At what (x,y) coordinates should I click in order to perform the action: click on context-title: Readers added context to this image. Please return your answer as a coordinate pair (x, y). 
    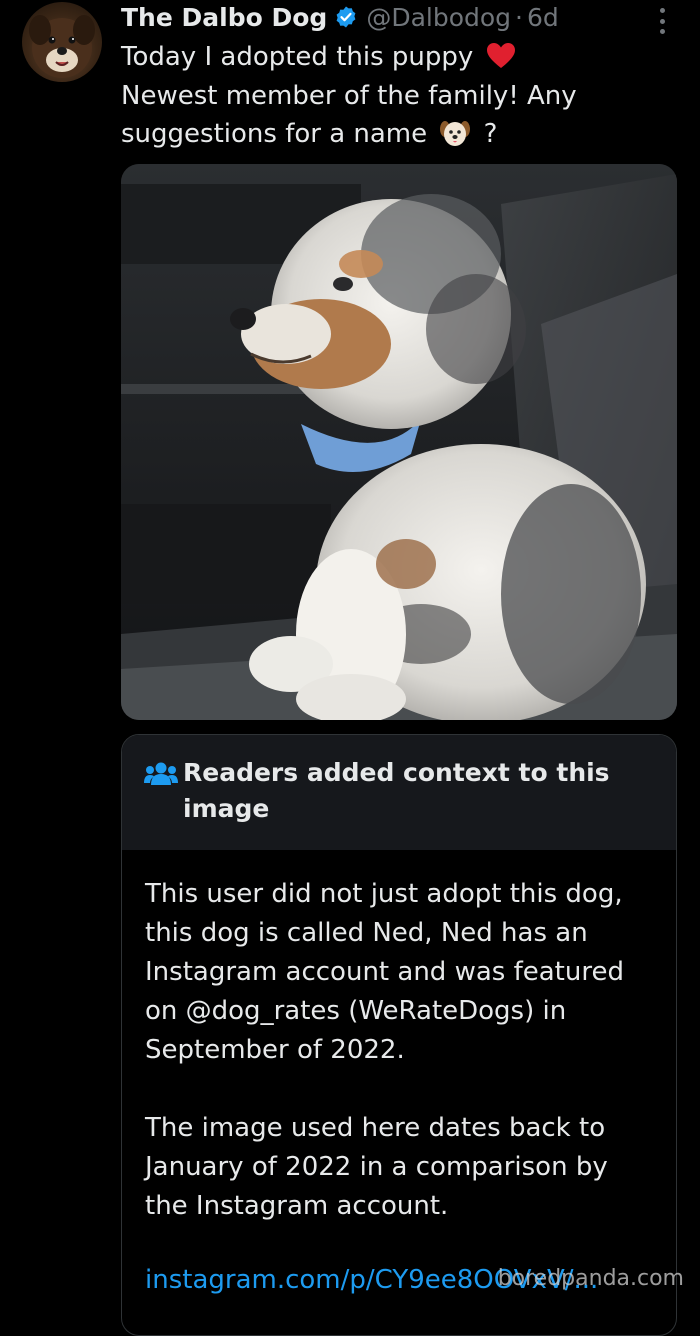
    Looking at the image, I should click on (396, 790).